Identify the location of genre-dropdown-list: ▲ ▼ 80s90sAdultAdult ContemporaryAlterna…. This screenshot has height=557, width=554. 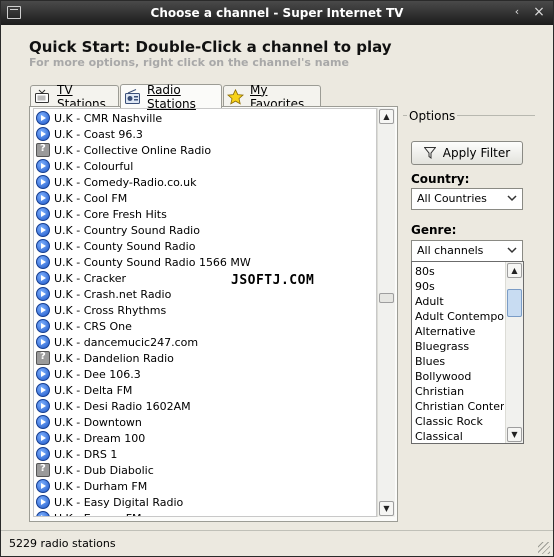
(467, 352).